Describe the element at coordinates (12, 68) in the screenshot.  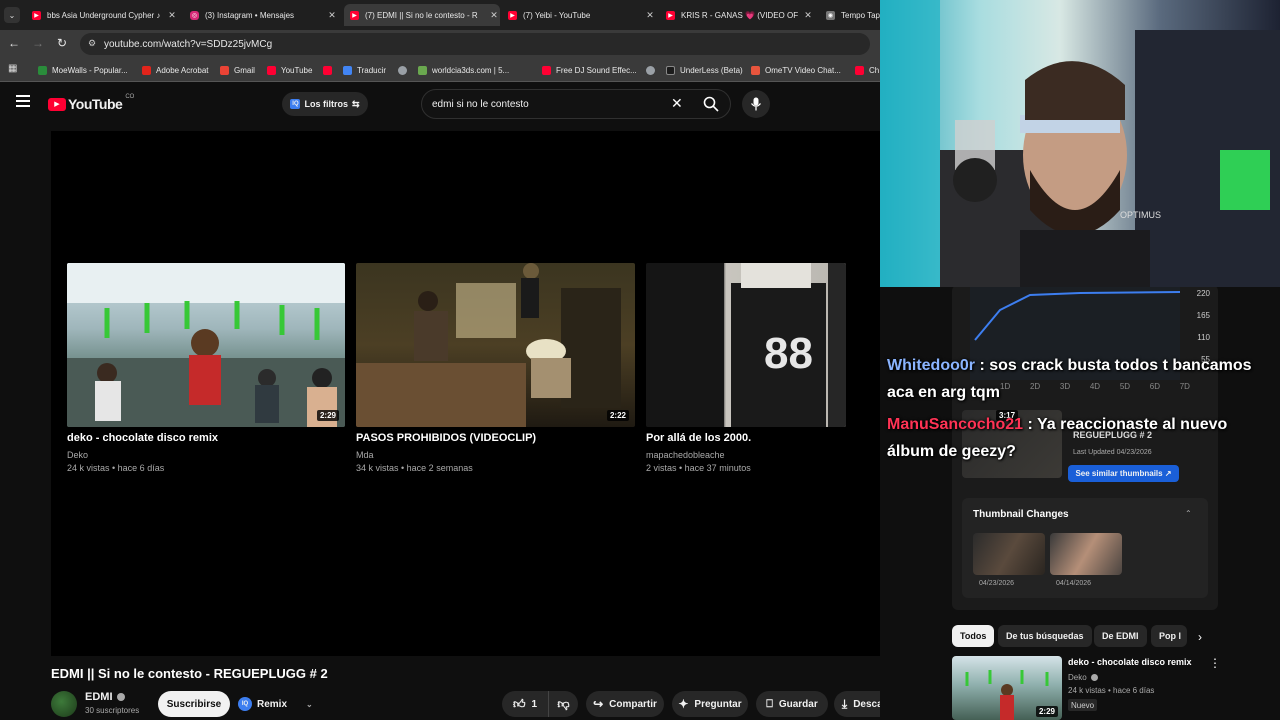
I see `apps-grid-icon: ▦` at that location.